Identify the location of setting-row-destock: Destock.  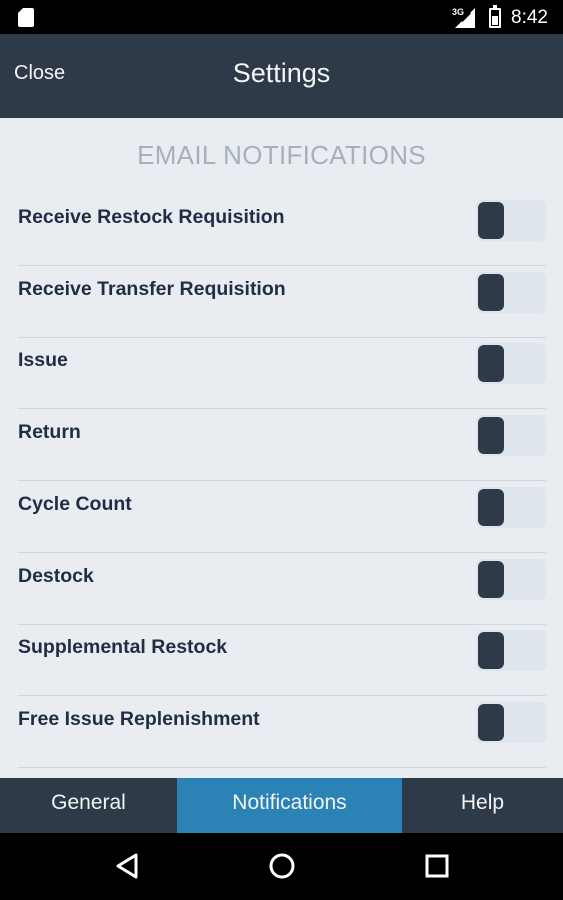
(282, 589).